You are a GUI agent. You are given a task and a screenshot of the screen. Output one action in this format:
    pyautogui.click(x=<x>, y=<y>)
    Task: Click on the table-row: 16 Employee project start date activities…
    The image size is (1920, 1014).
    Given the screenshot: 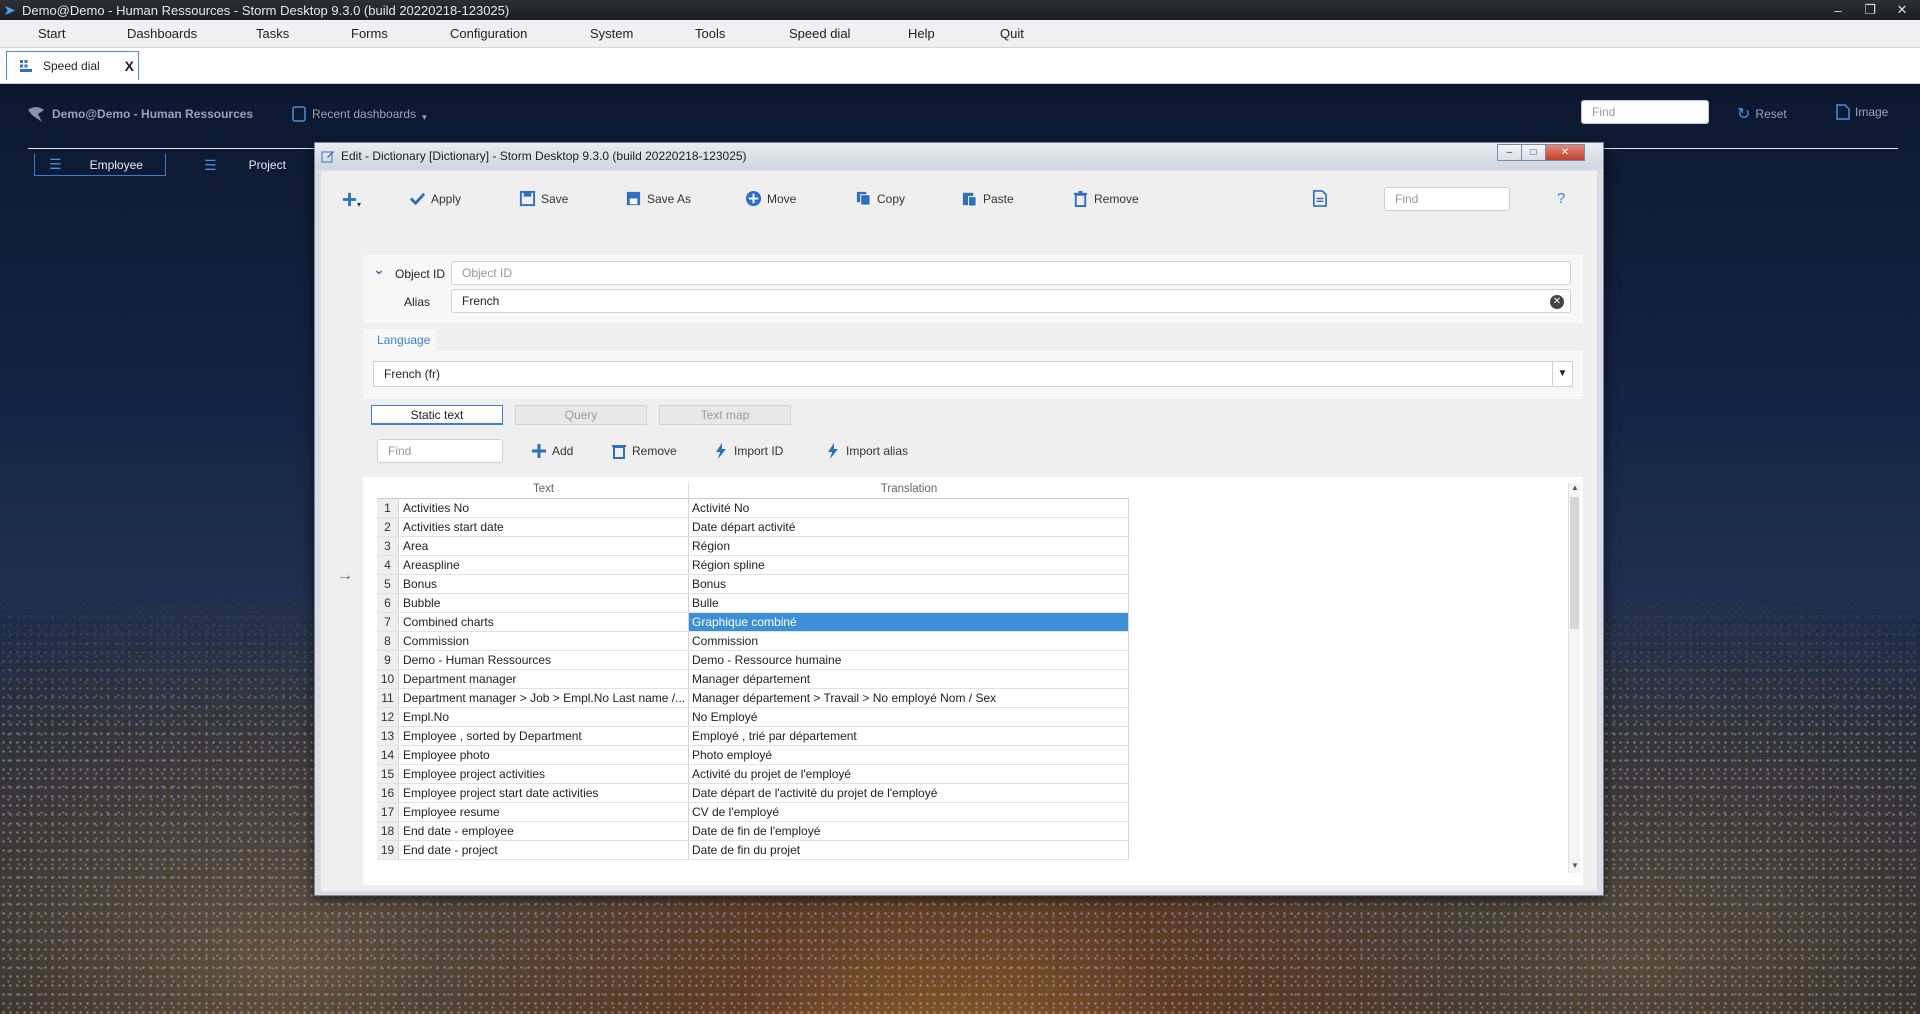 What is the action you would take?
    pyautogui.click(x=753, y=793)
    